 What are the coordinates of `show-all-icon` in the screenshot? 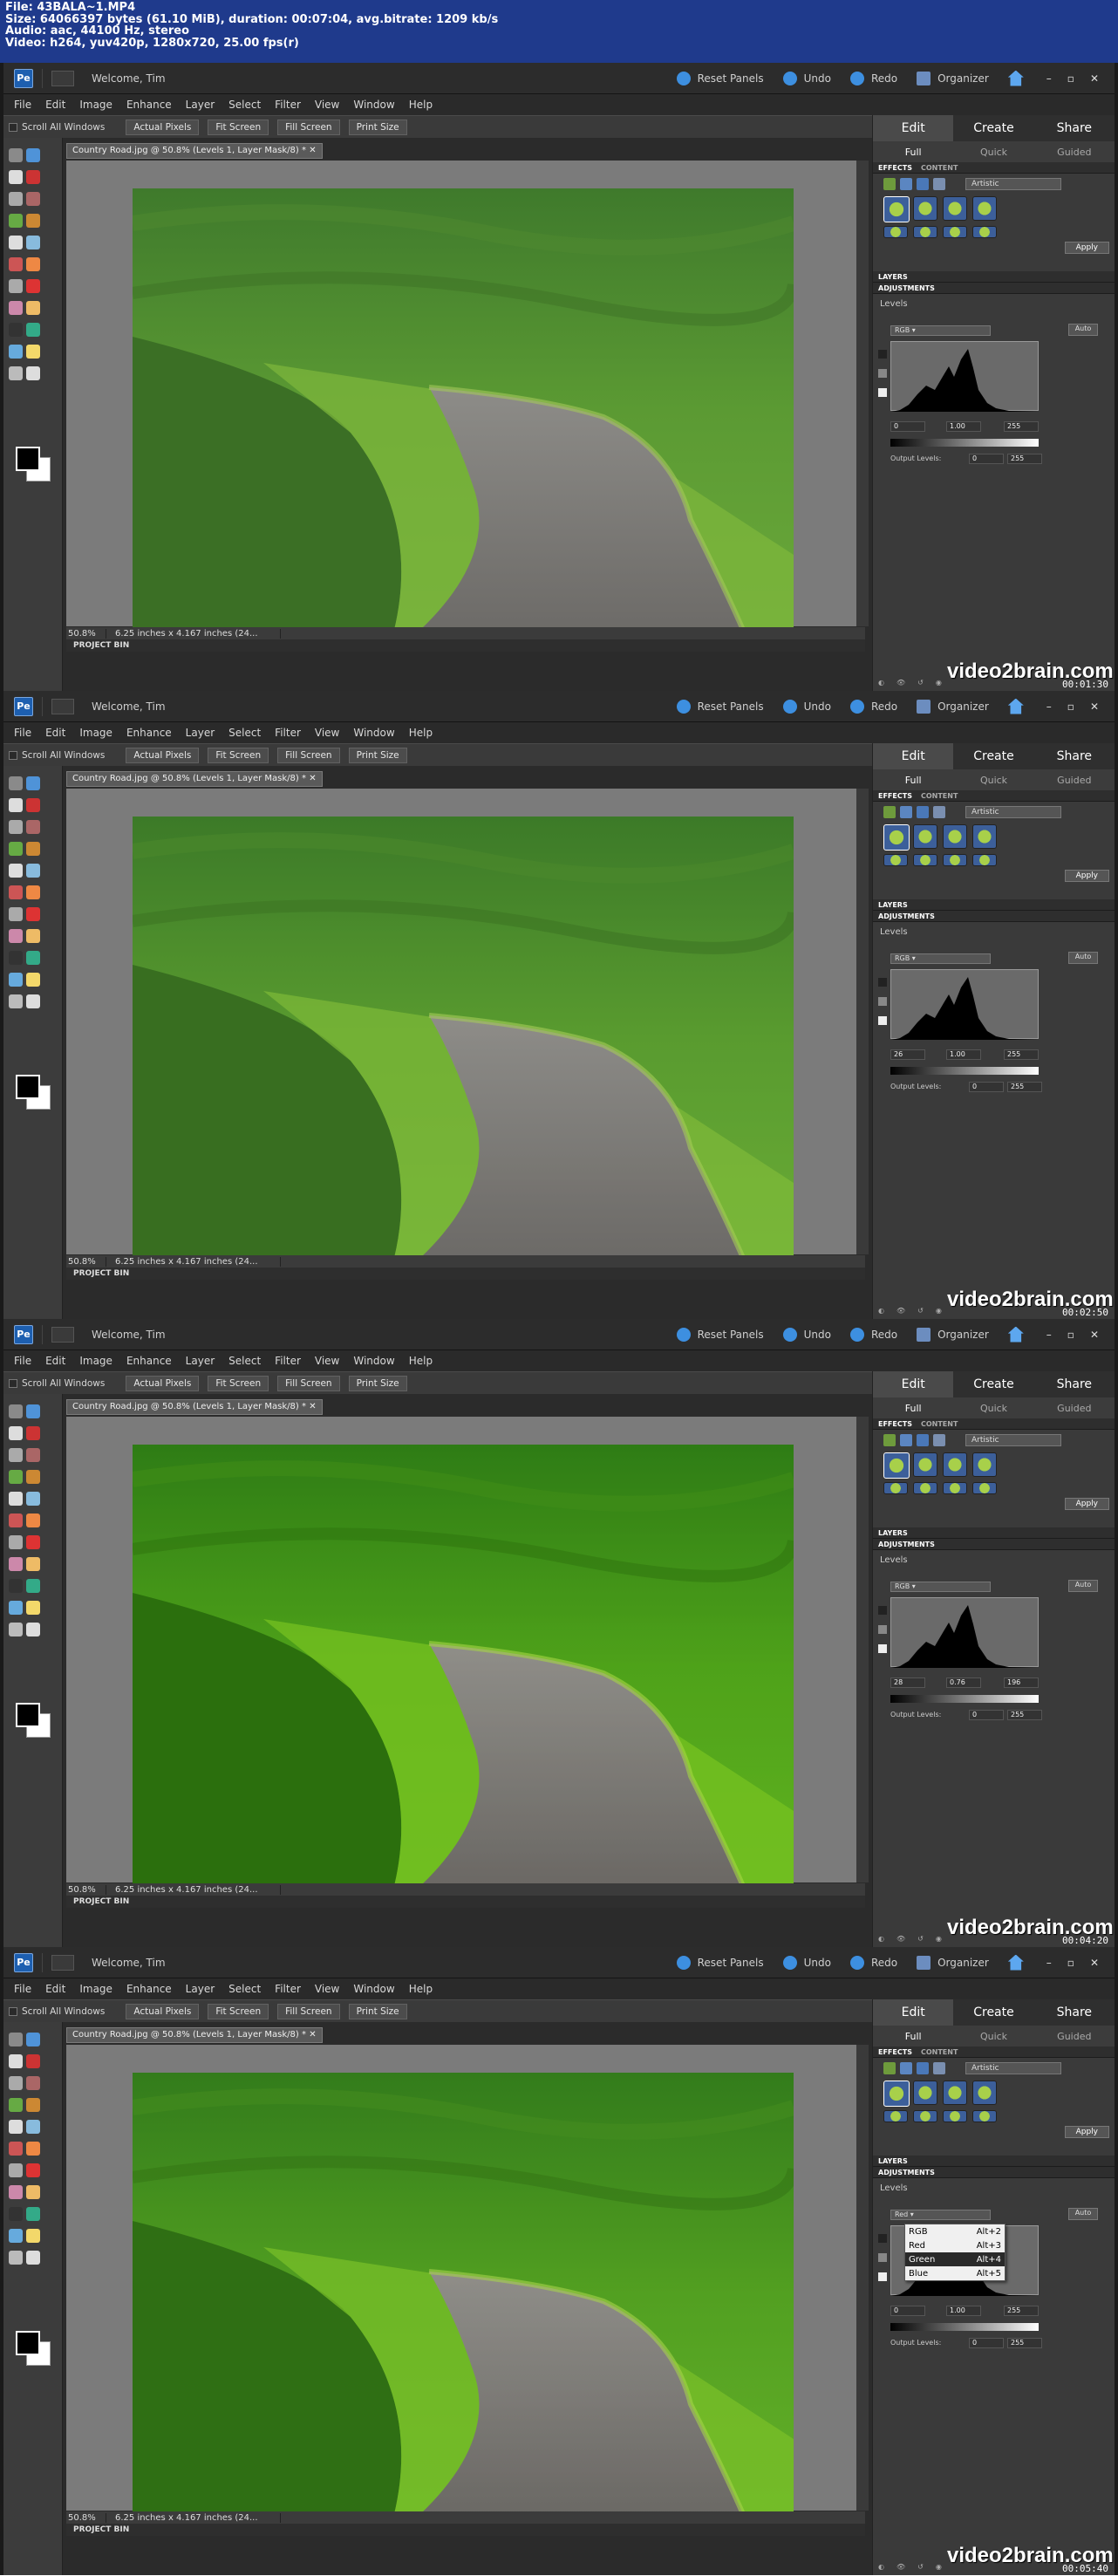 It's located at (939, 184).